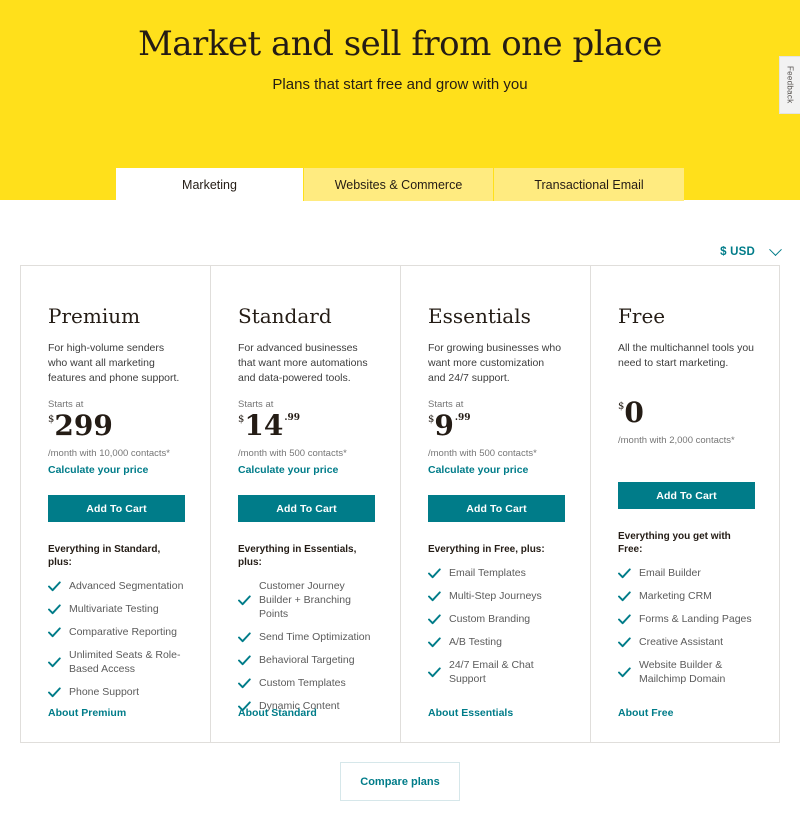 This screenshot has width=800, height=821. I want to click on list-item: Phone Support, so click(116, 692).